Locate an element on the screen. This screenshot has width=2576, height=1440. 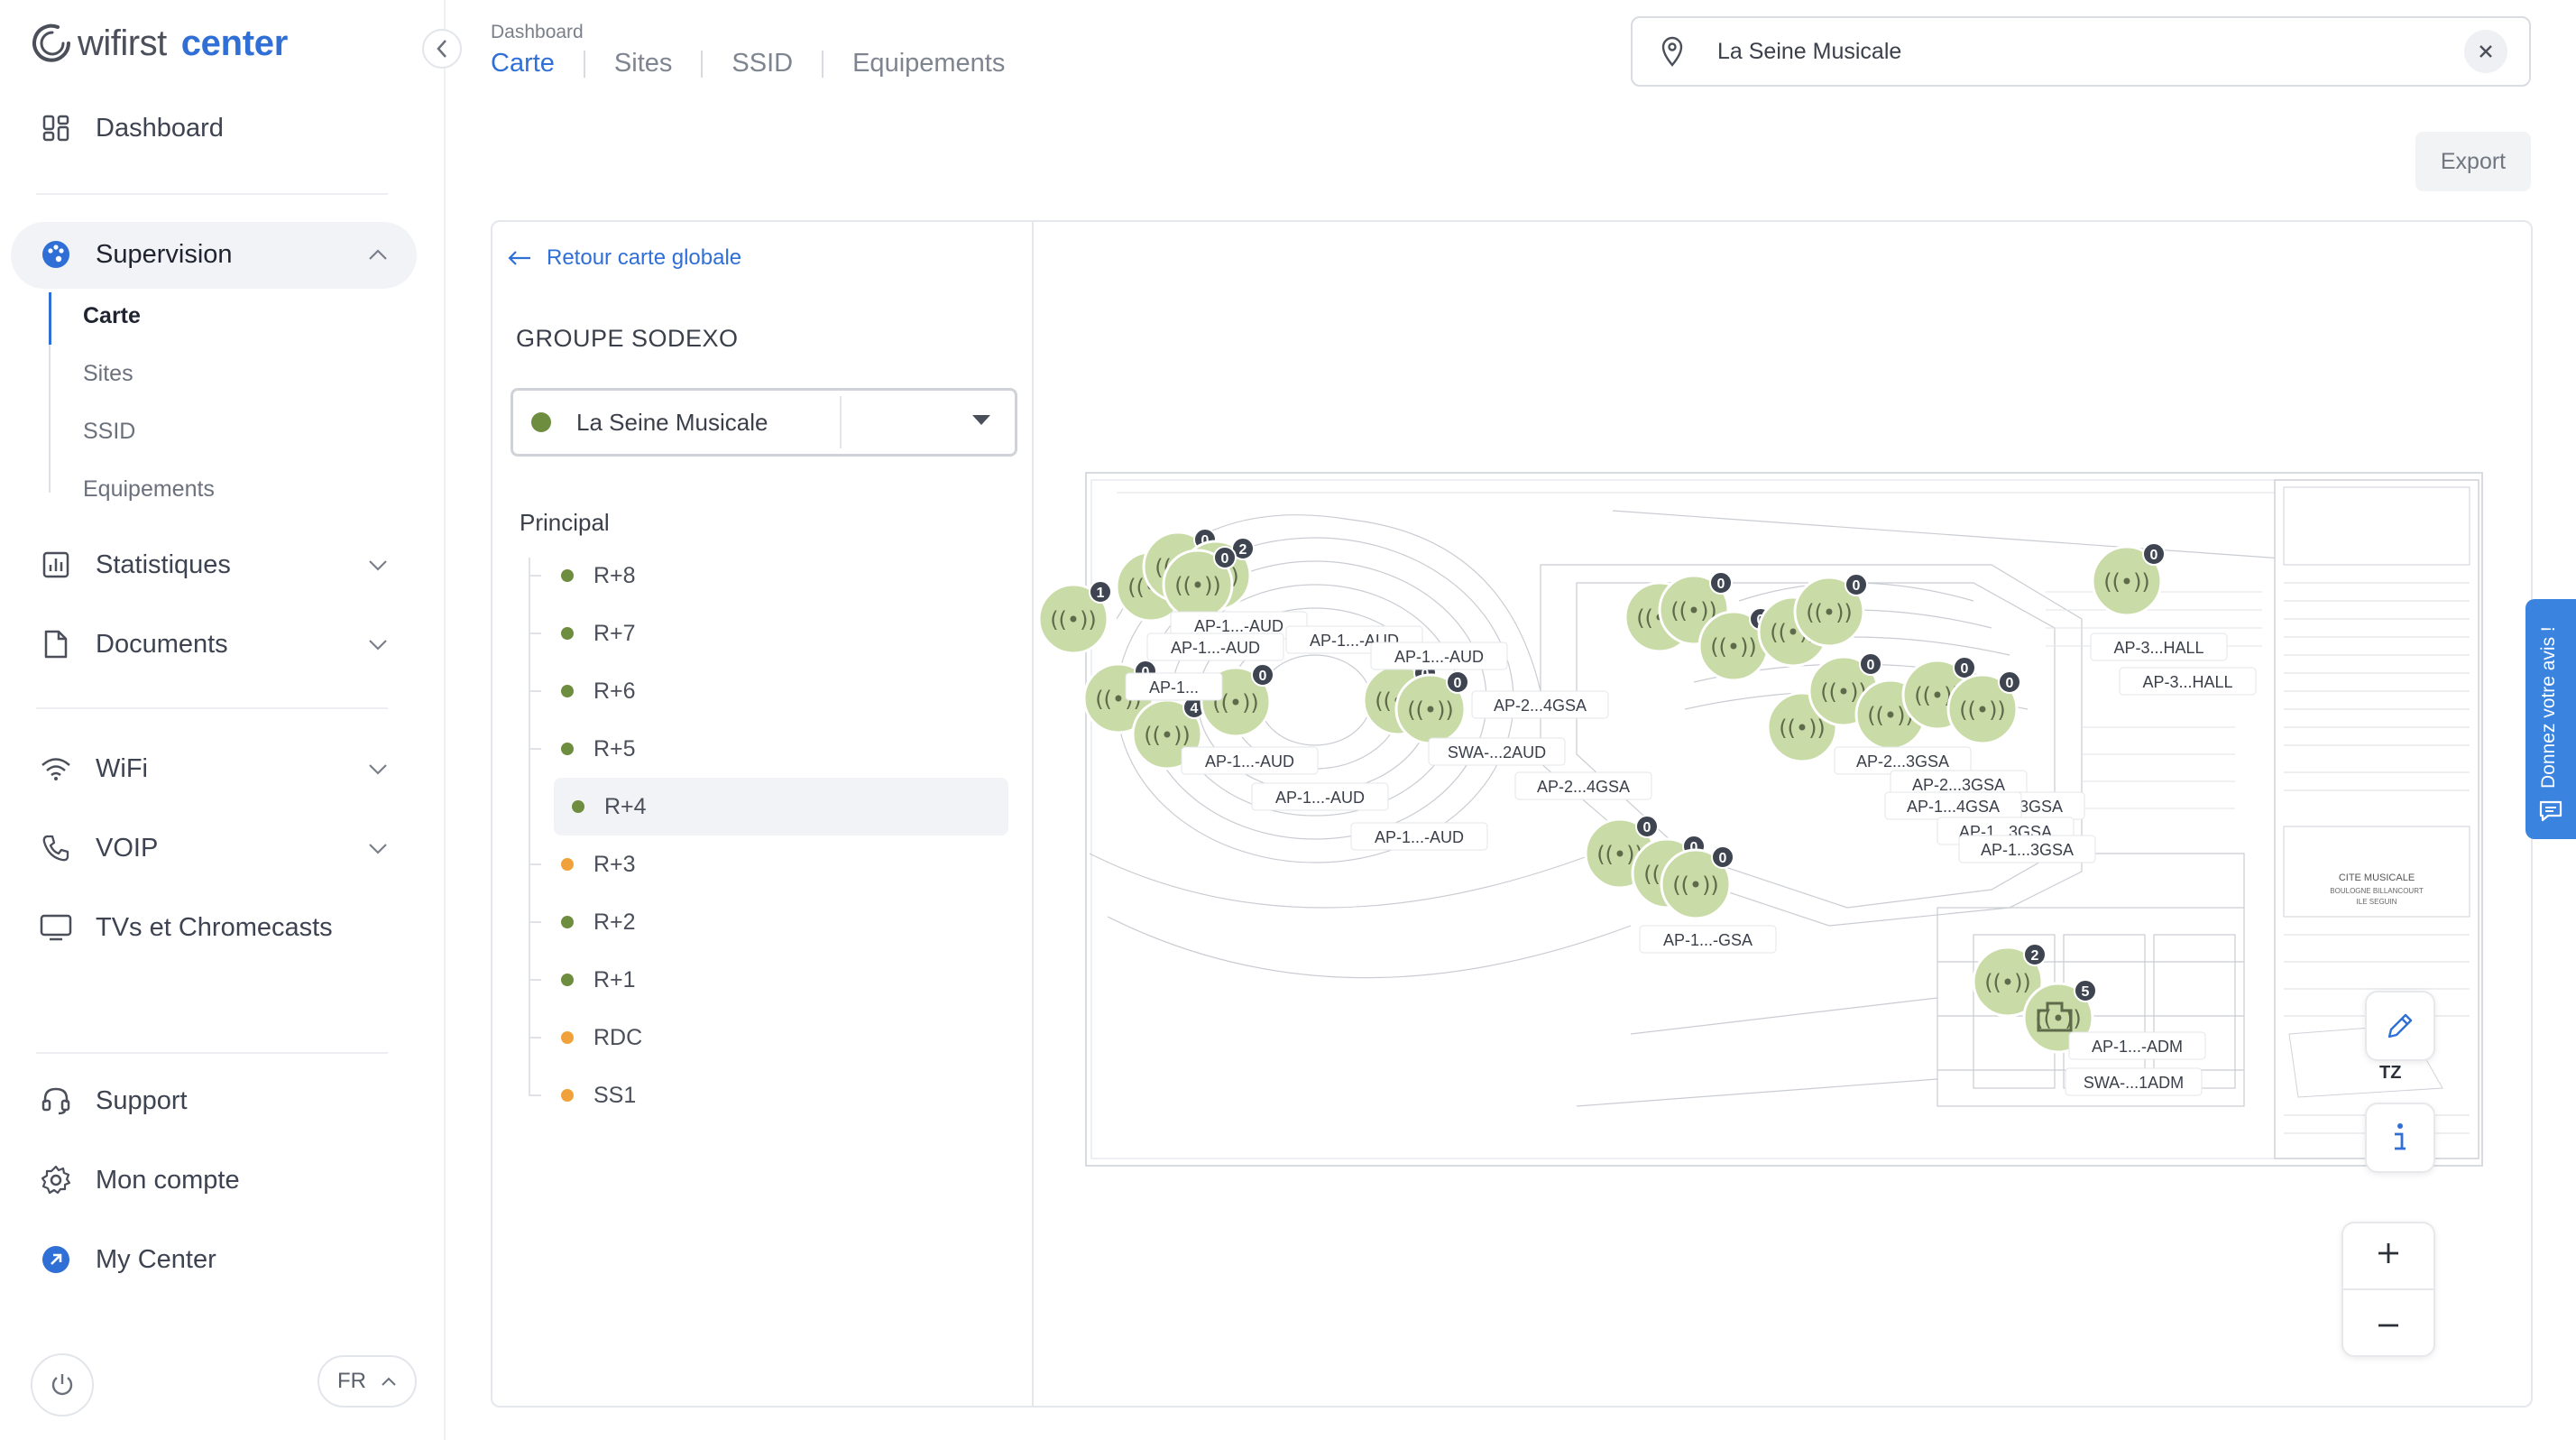
plan-title: CITE MUSICALE is located at coordinates (2377, 877).